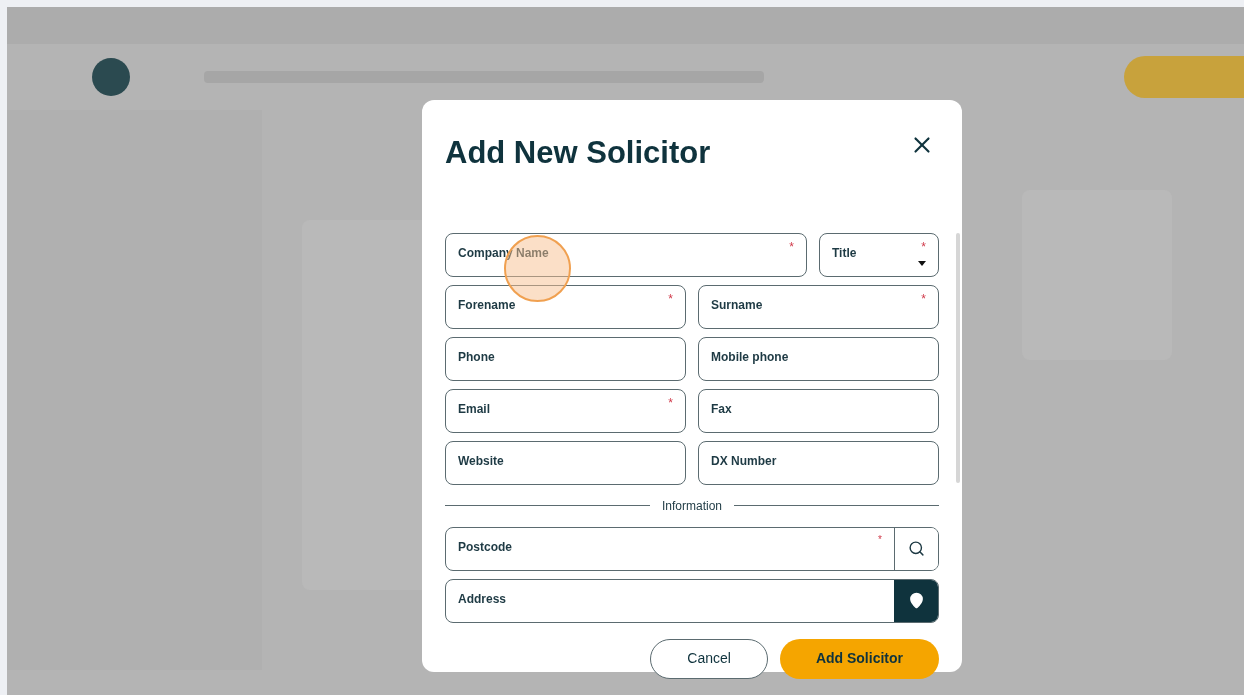 Image resolution: width=1244 pixels, height=695 pixels. I want to click on field-label: Mobile phone, so click(750, 356).